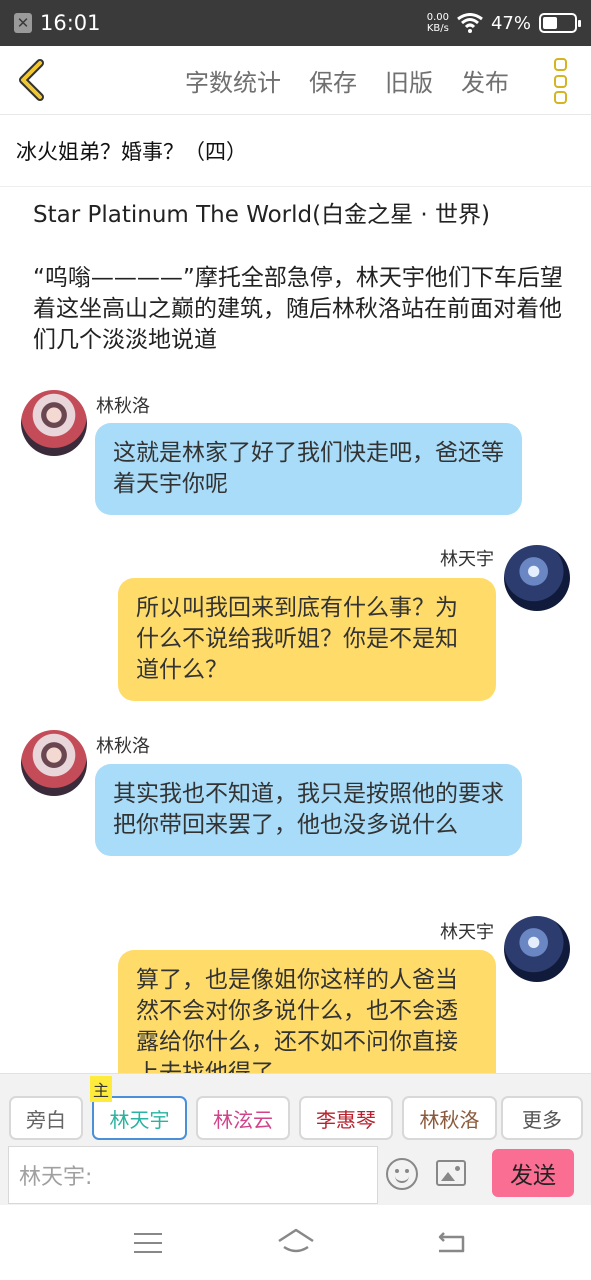 The image size is (591, 1280). I want to click on chip-narrator: 旁白, so click(46, 1118).